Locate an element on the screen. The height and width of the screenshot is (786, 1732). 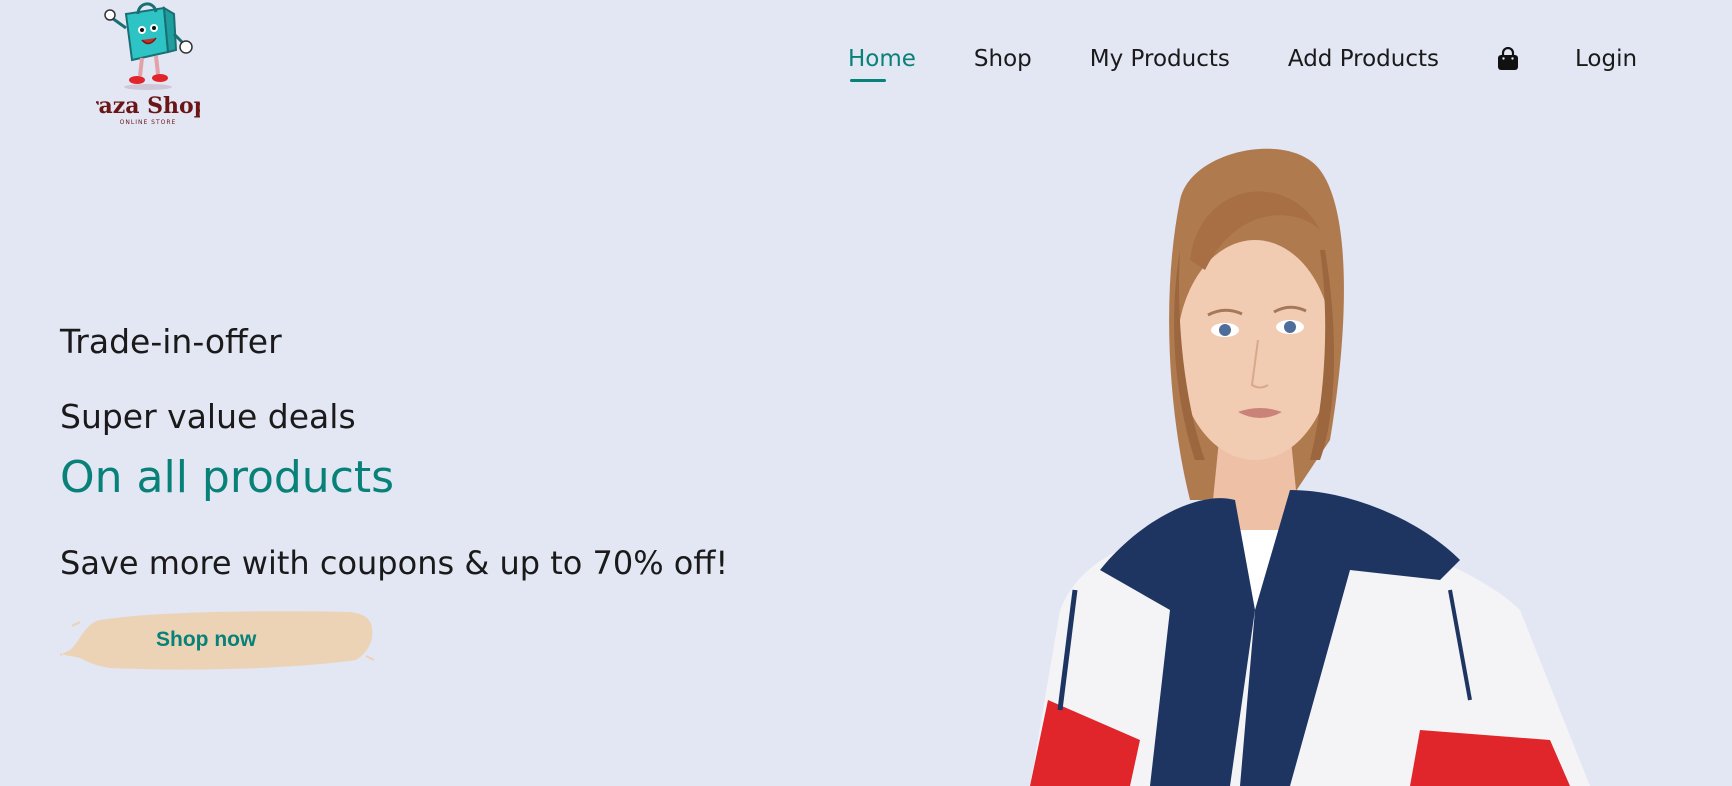
brand-logo: raza Shop ONLINE STORE is located at coordinates (148, 64).